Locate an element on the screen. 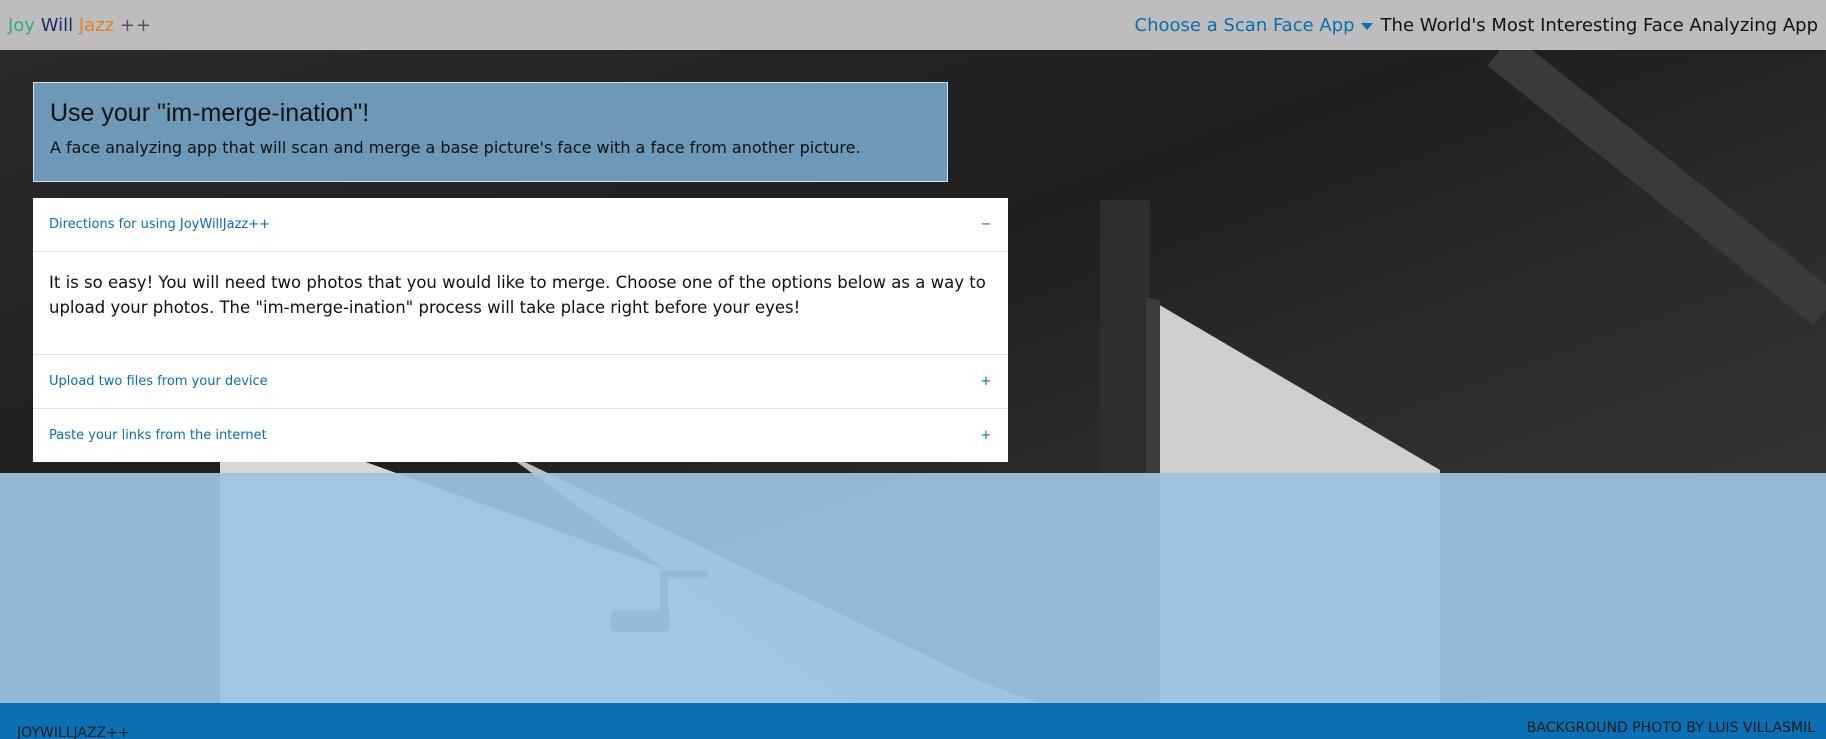  brand-will: Will is located at coordinates (57, 25).